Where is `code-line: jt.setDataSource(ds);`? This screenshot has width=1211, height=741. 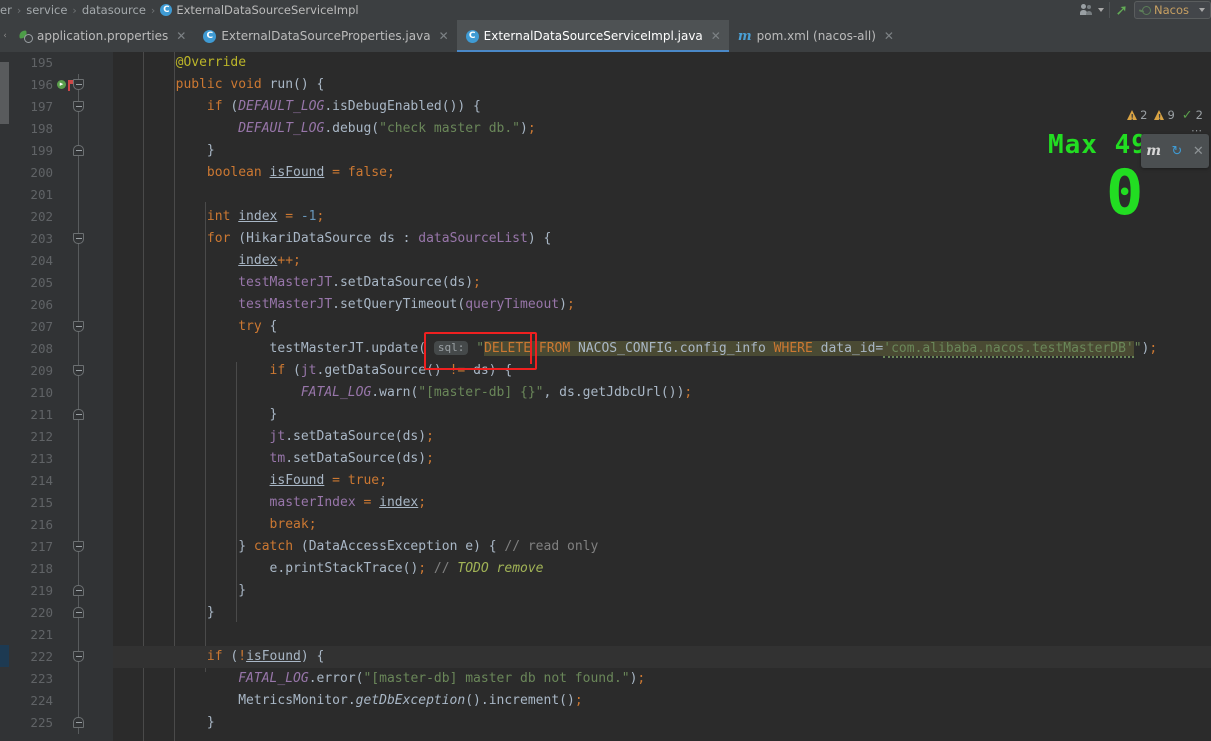 code-line: jt.setDataSource(ds); is located at coordinates (662, 437).